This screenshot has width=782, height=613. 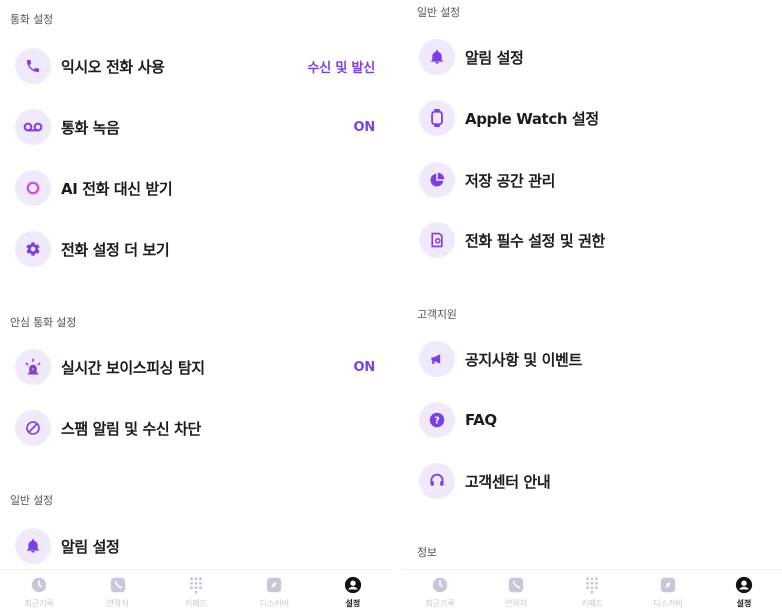 I want to click on pie-chart-icon, so click(x=437, y=180).